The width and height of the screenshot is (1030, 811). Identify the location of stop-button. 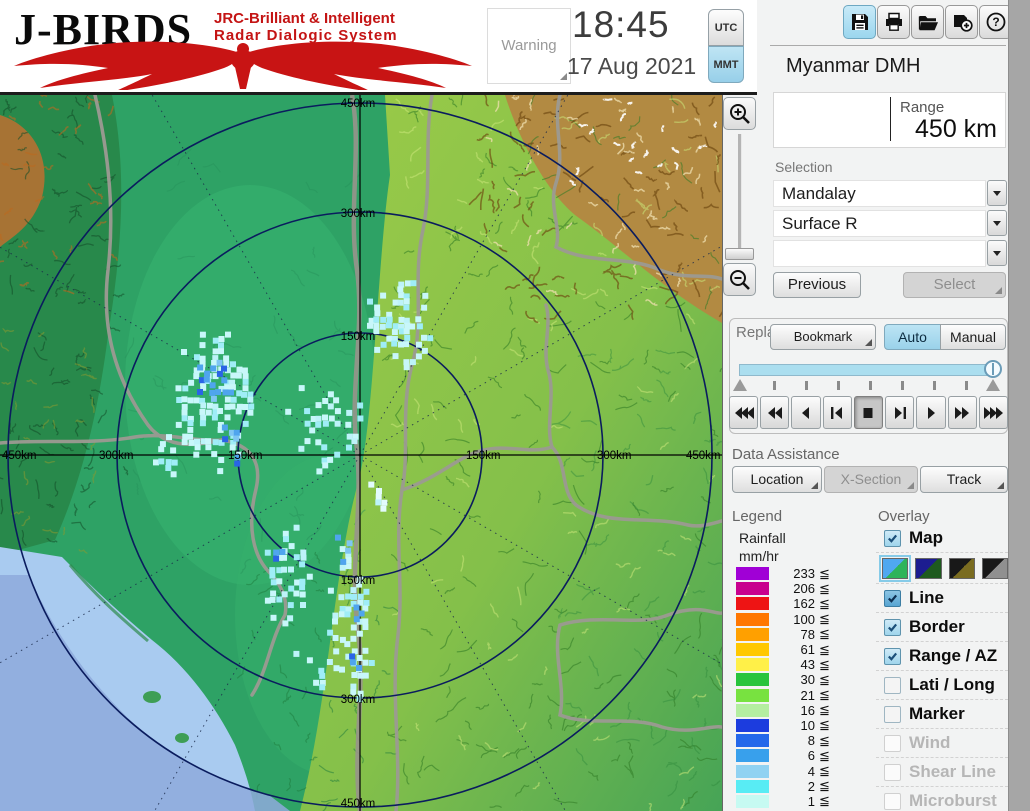
(868, 412).